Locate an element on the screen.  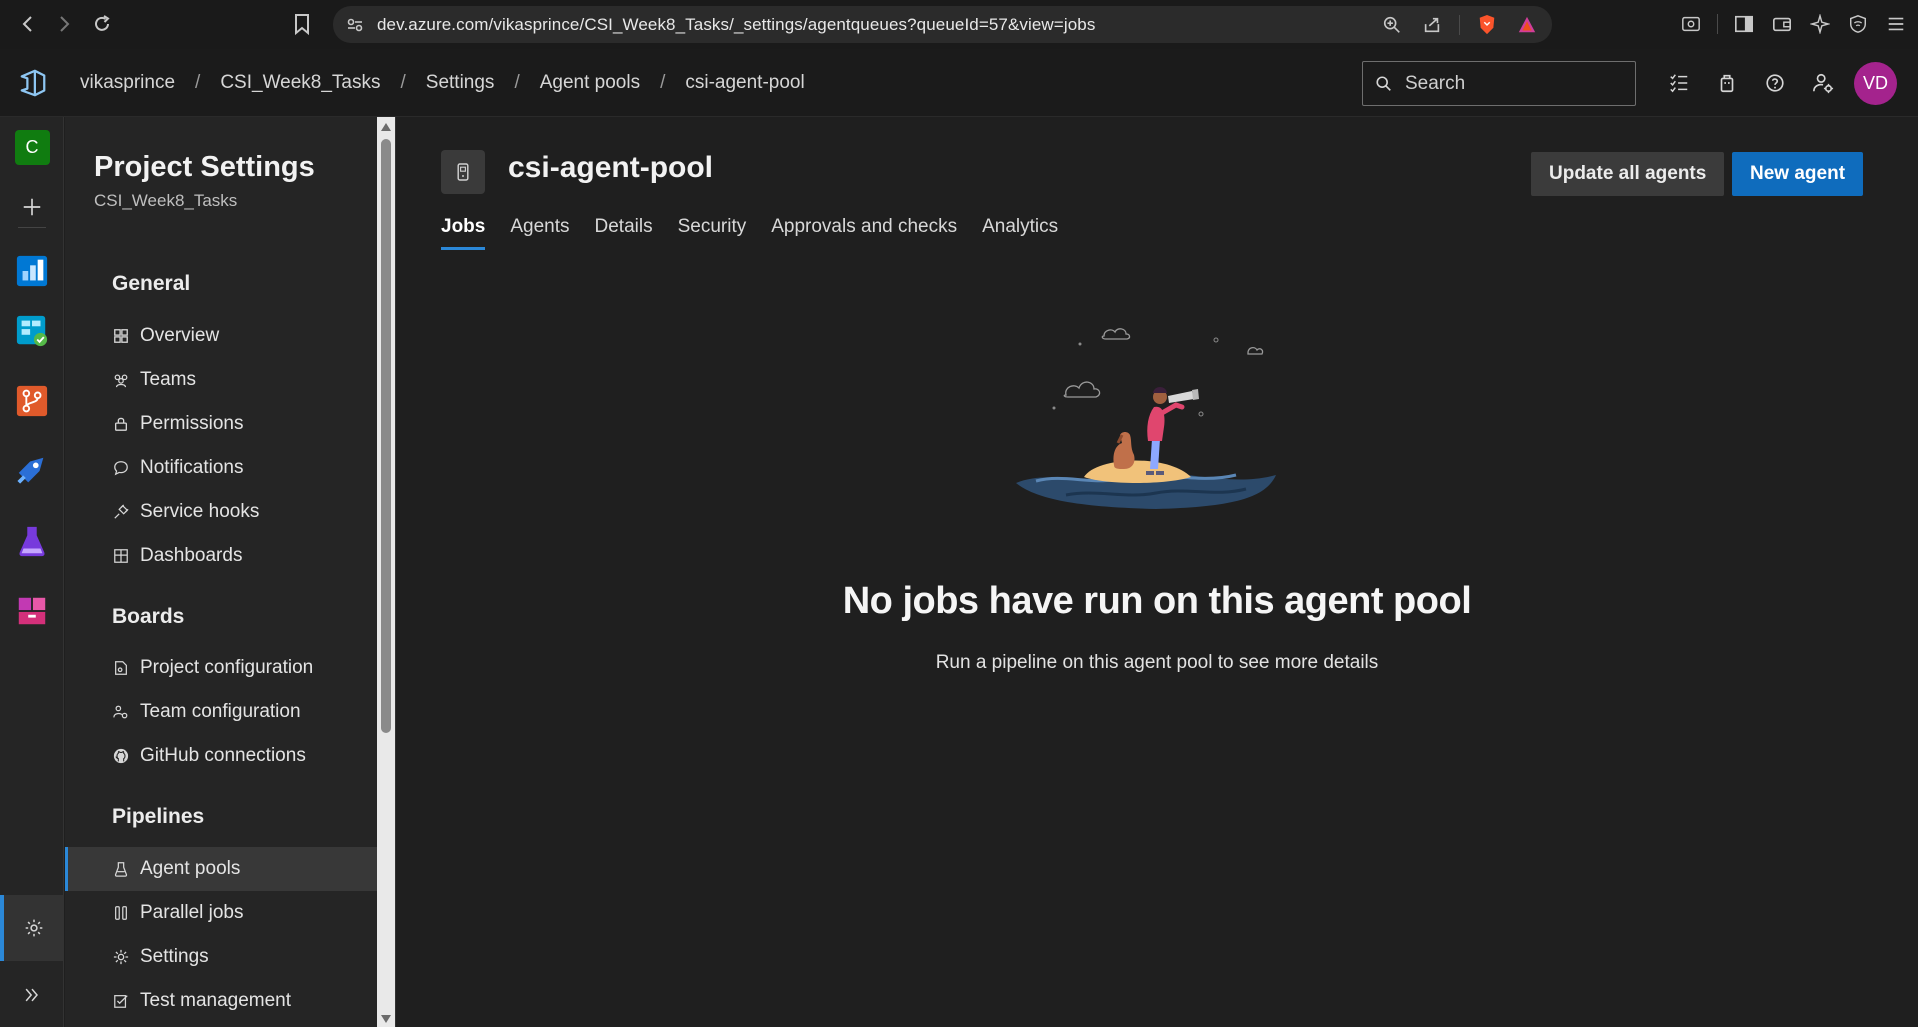
overview-icon is located at coordinates (121, 336).